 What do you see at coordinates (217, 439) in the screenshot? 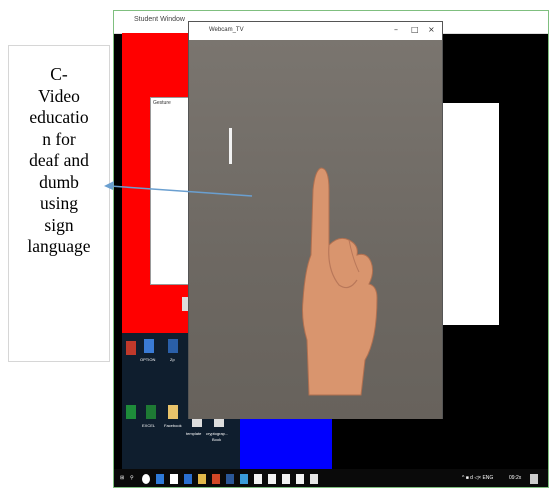
I see `desktop-icon-label: Book` at bounding box center [217, 439].